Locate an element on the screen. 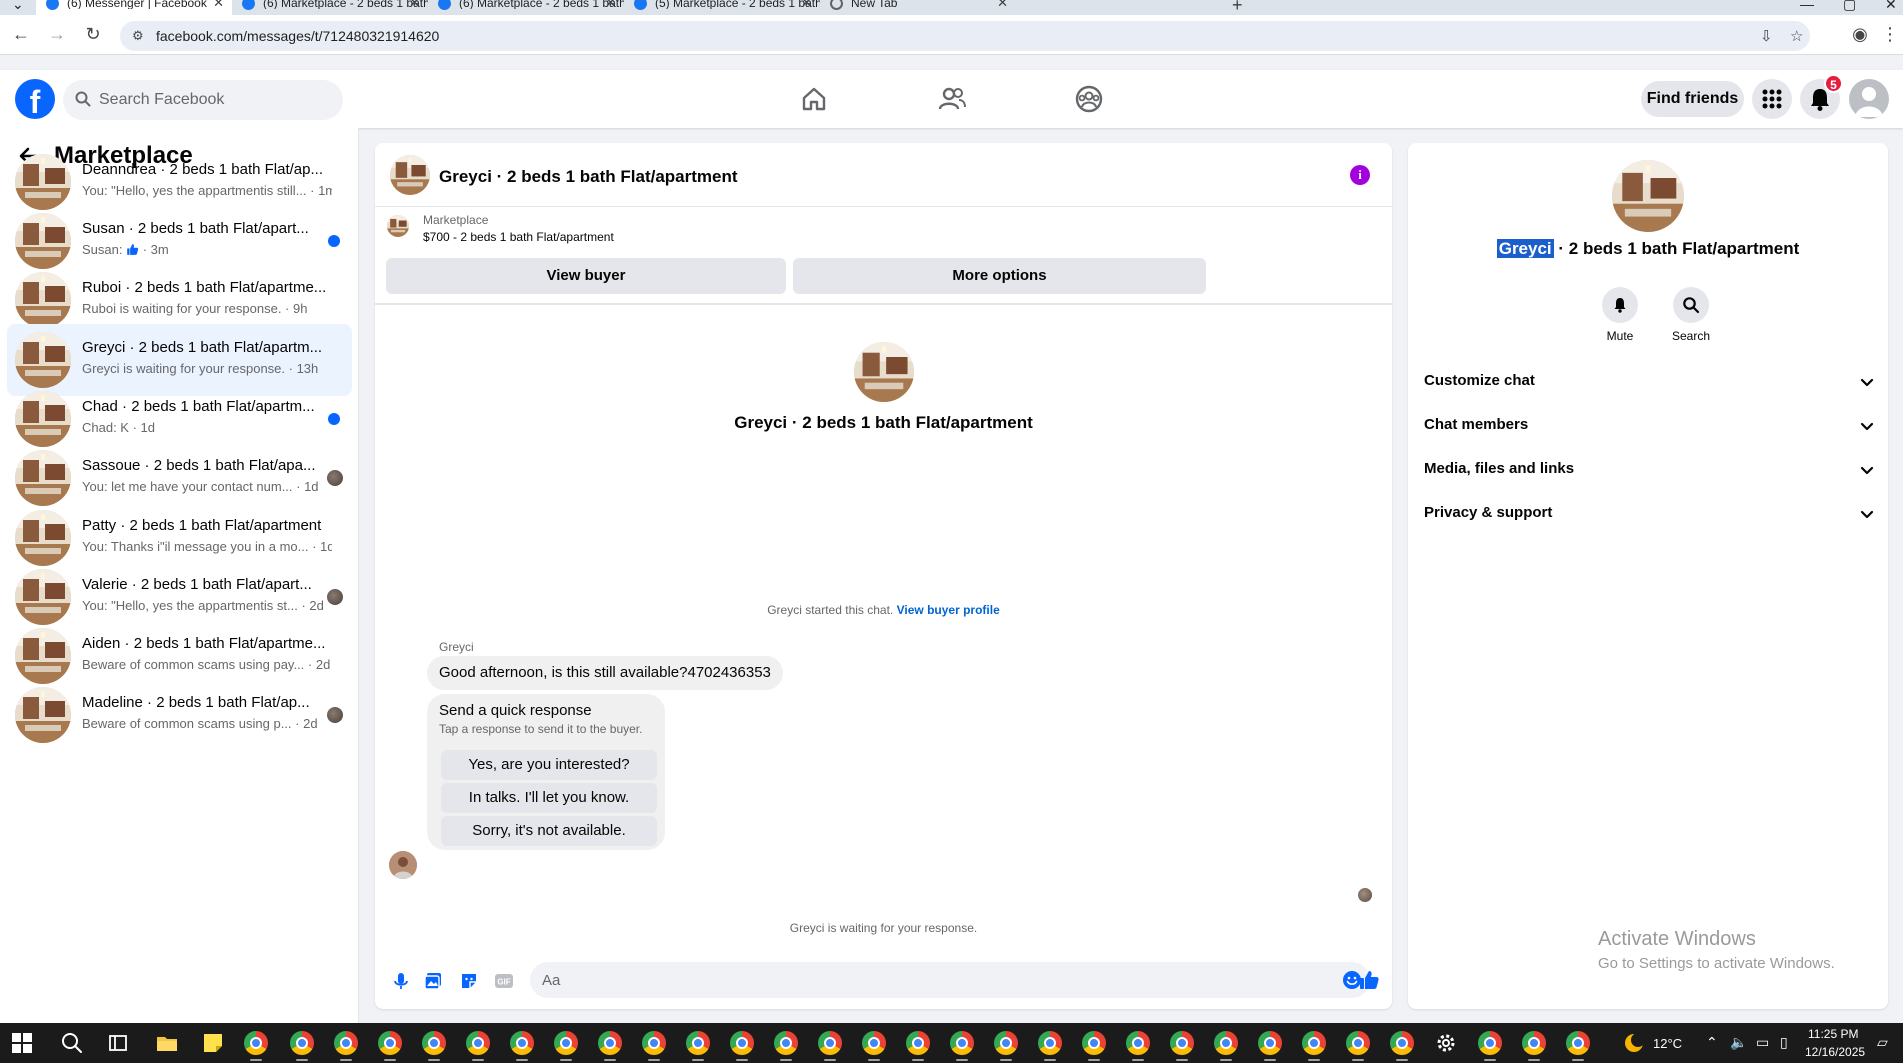  message-input is located at coordinates (892, 980).